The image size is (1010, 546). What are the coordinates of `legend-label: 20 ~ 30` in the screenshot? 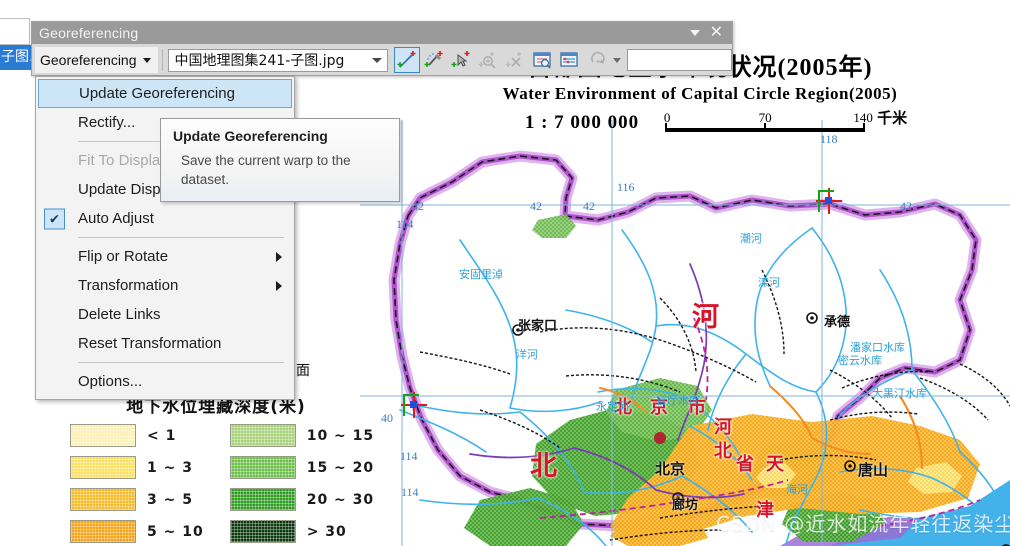 It's located at (340, 499).